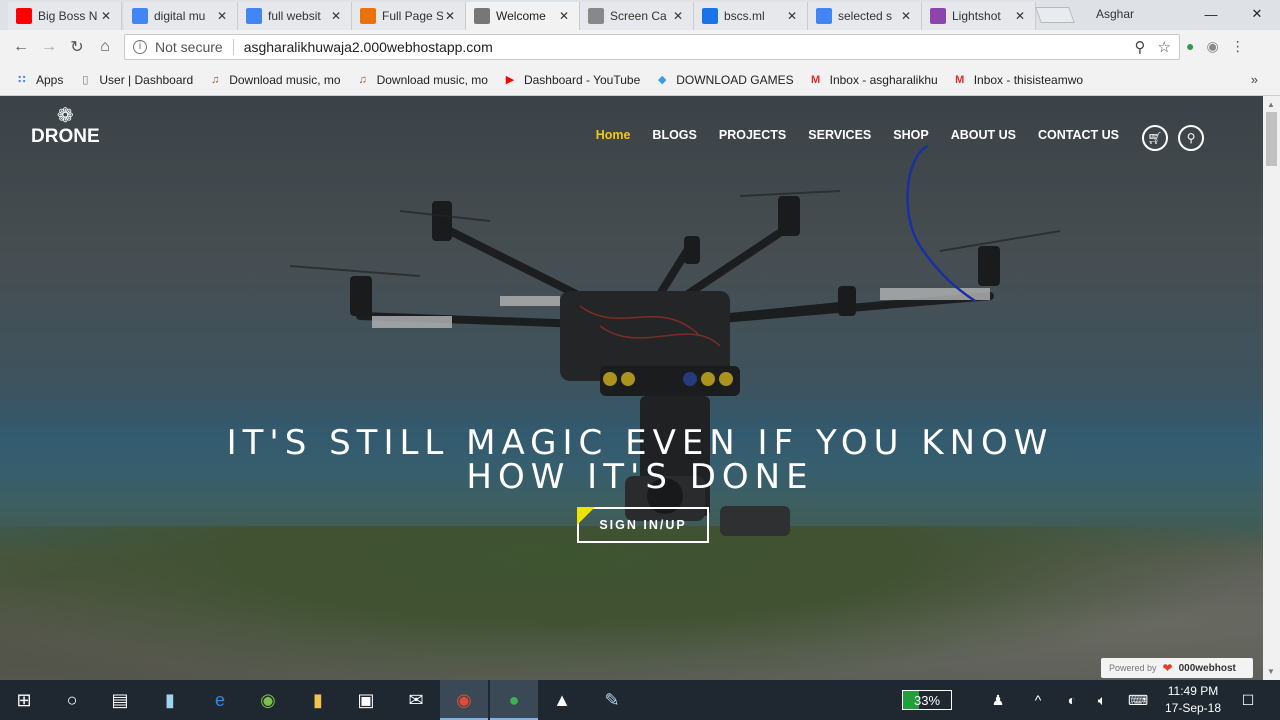 This screenshot has height=720, width=1280. Describe the element at coordinates (1028, 79) in the screenshot. I see `bookmark-label: Inbox - thisisteamwo` at that location.